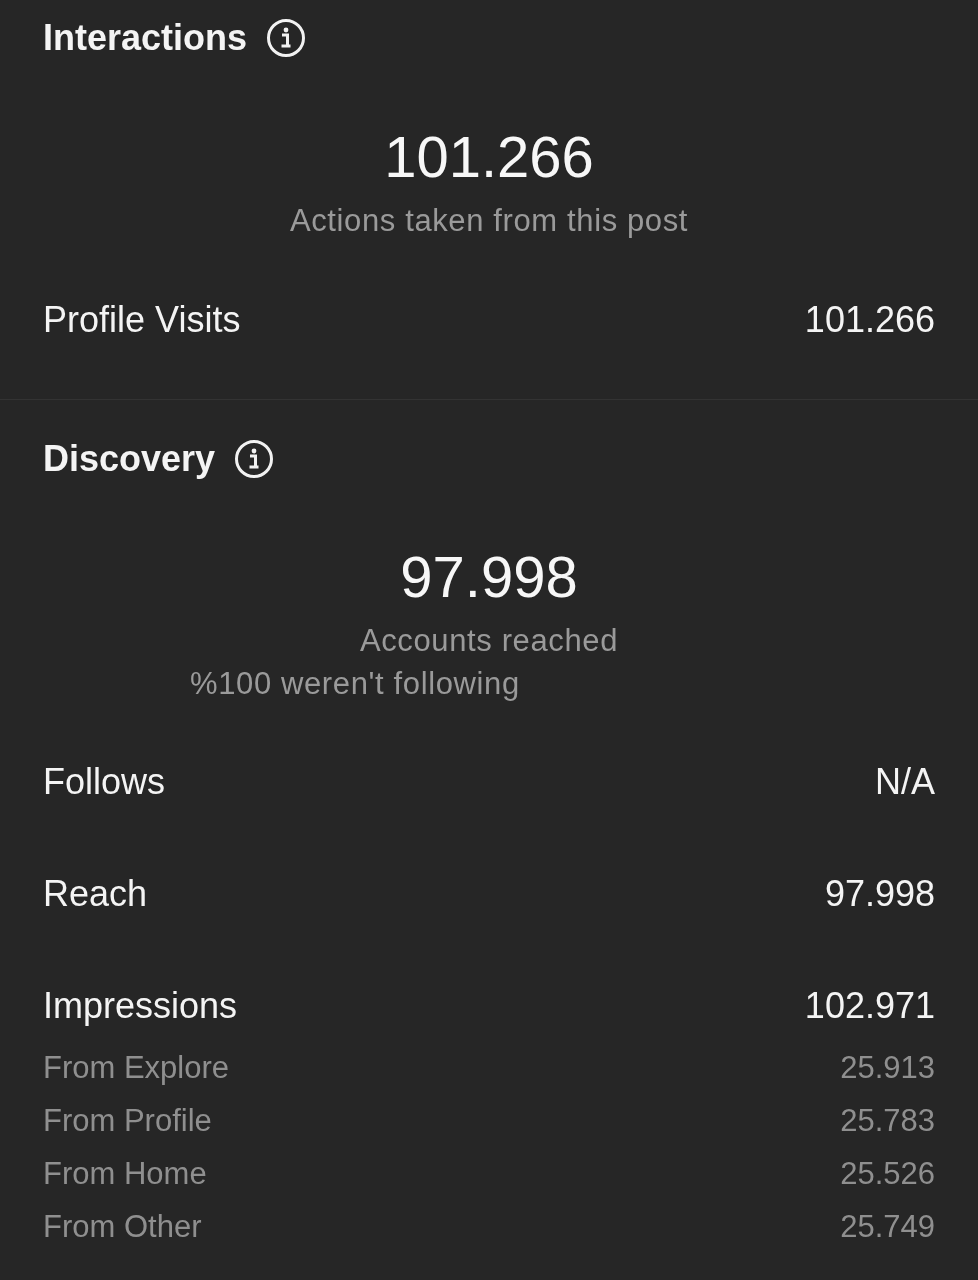 This screenshot has width=978, height=1280. What do you see at coordinates (140, 1006) in the screenshot?
I see `metric-label: Impressions` at bounding box center [140, 1006].